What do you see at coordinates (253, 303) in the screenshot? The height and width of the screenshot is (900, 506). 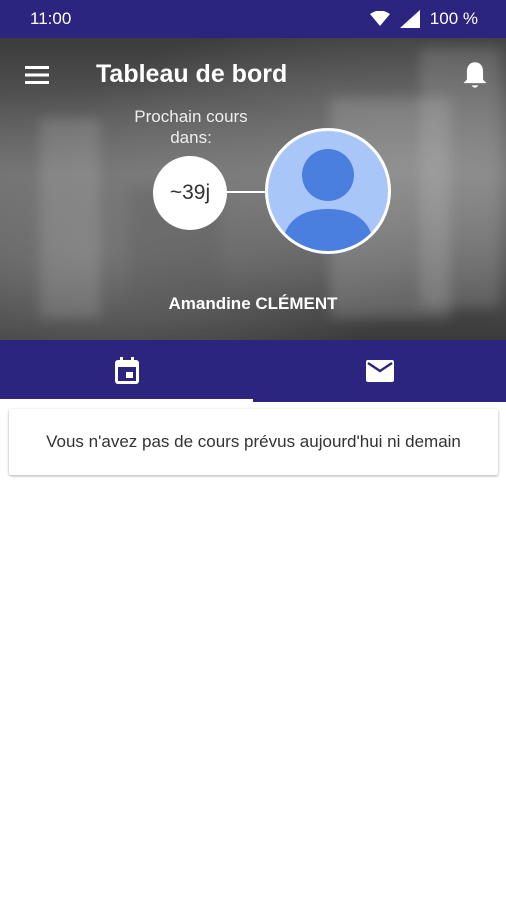 I see `user-name: Amandine CLÉMENT` at bounding box center [253, 303].